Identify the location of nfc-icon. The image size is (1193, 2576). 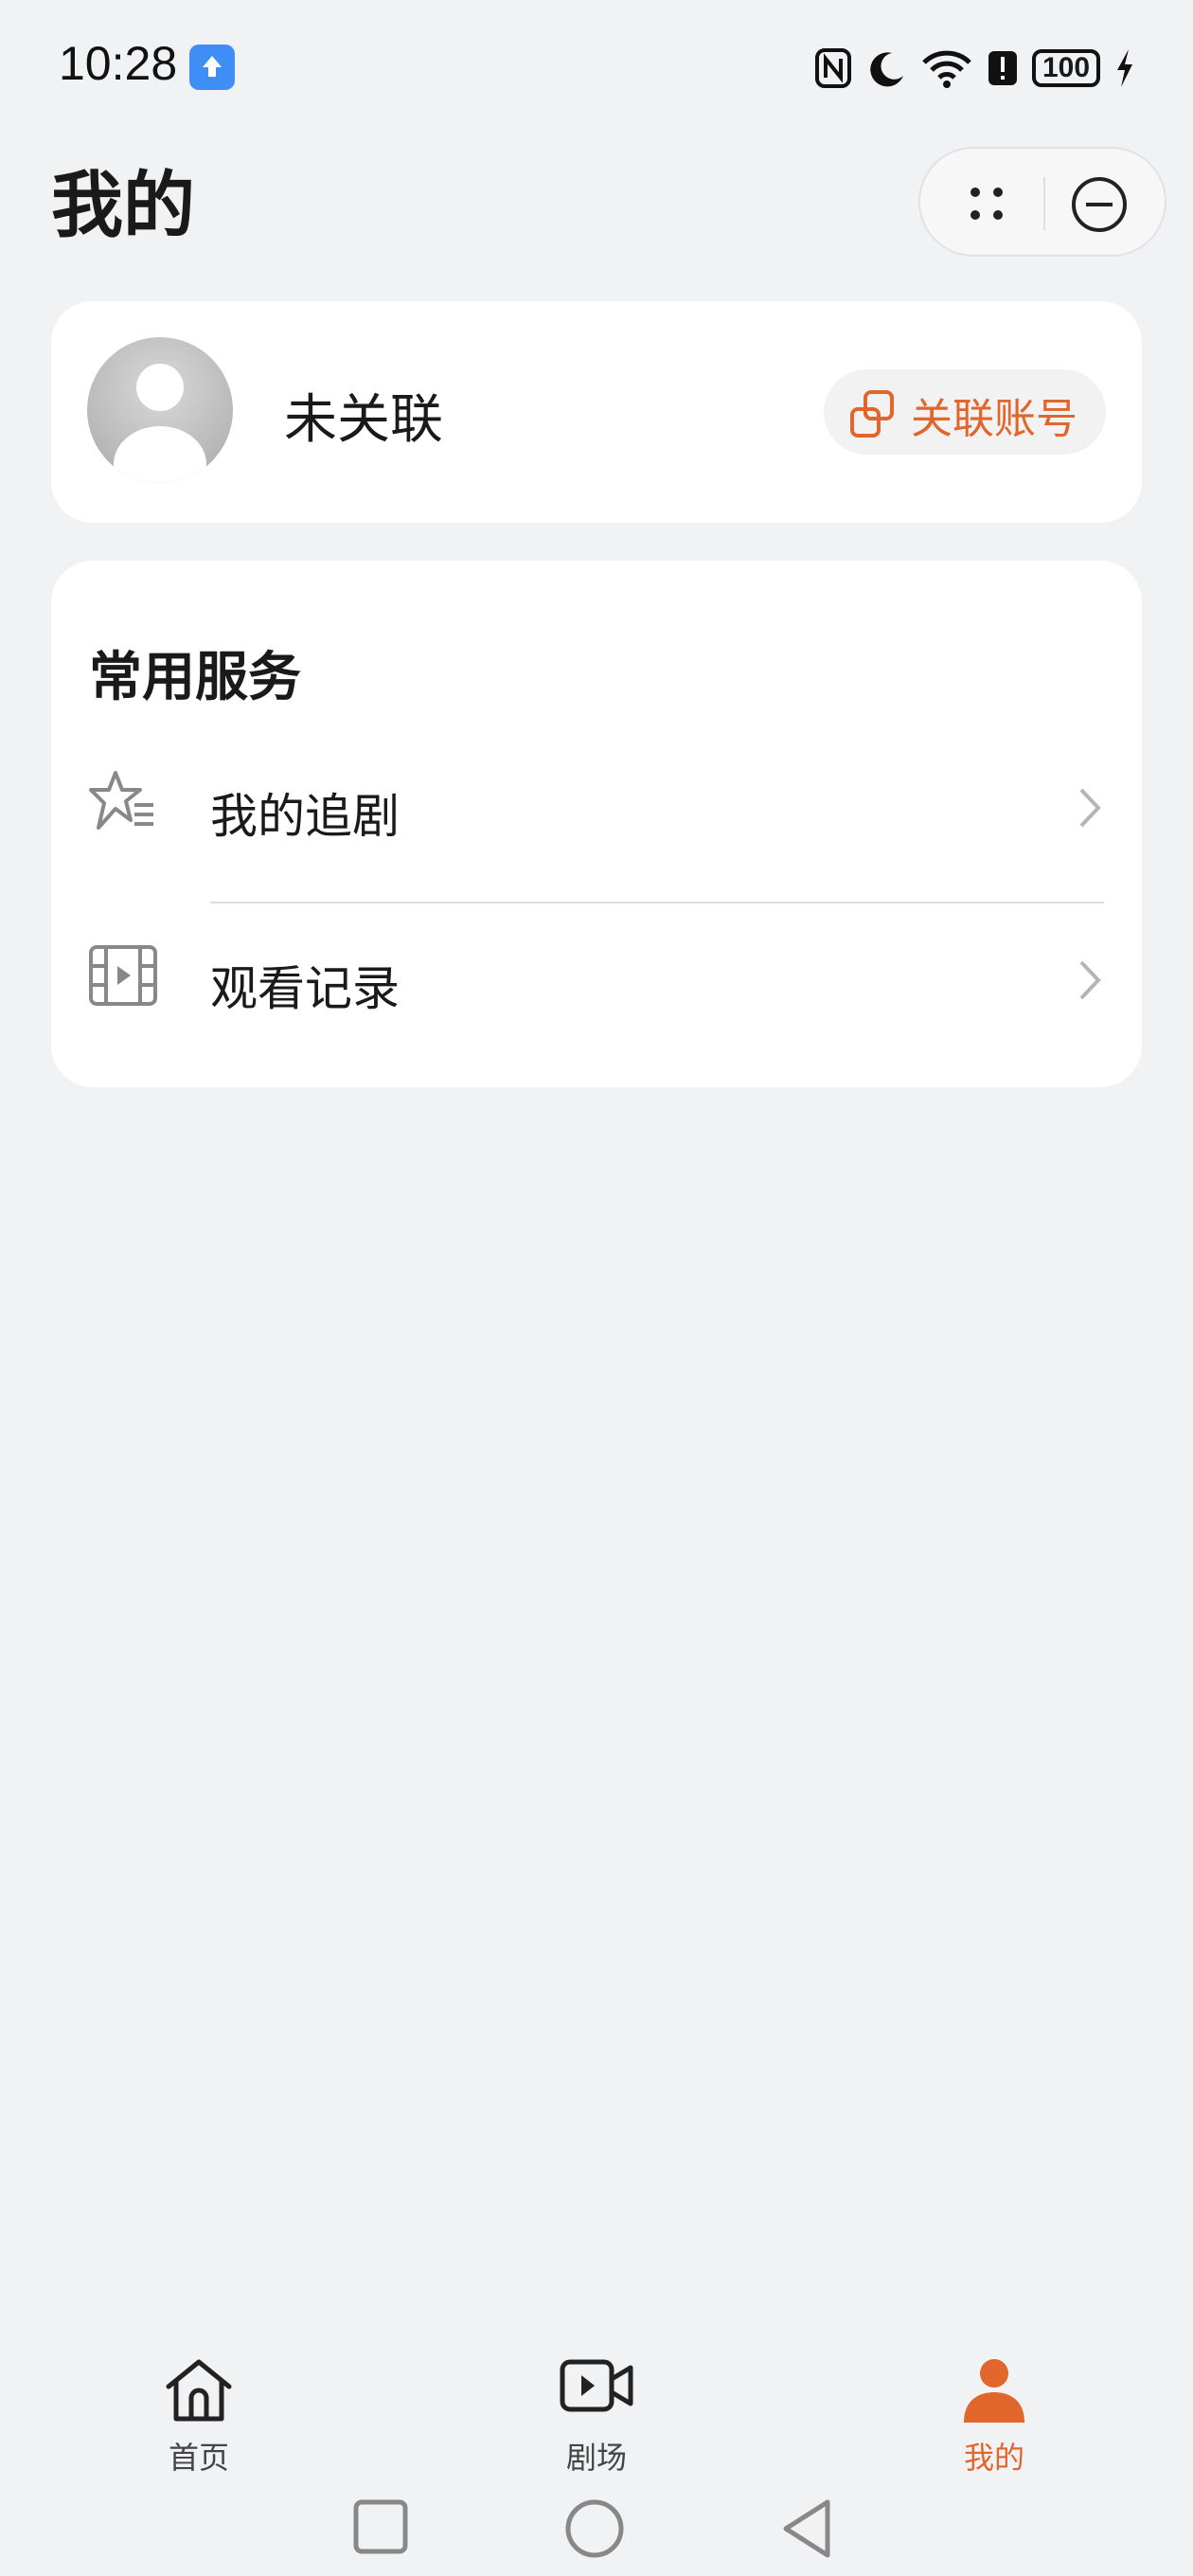
(833, 68).